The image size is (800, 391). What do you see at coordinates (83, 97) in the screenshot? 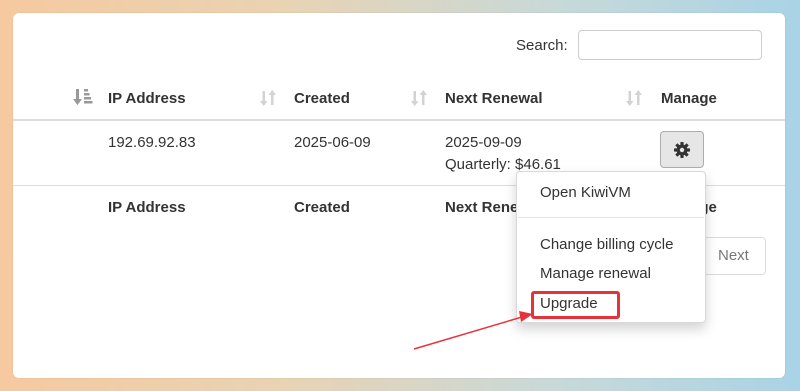
I see `sort-amount-down-icon` at bounding box center [83, 97].